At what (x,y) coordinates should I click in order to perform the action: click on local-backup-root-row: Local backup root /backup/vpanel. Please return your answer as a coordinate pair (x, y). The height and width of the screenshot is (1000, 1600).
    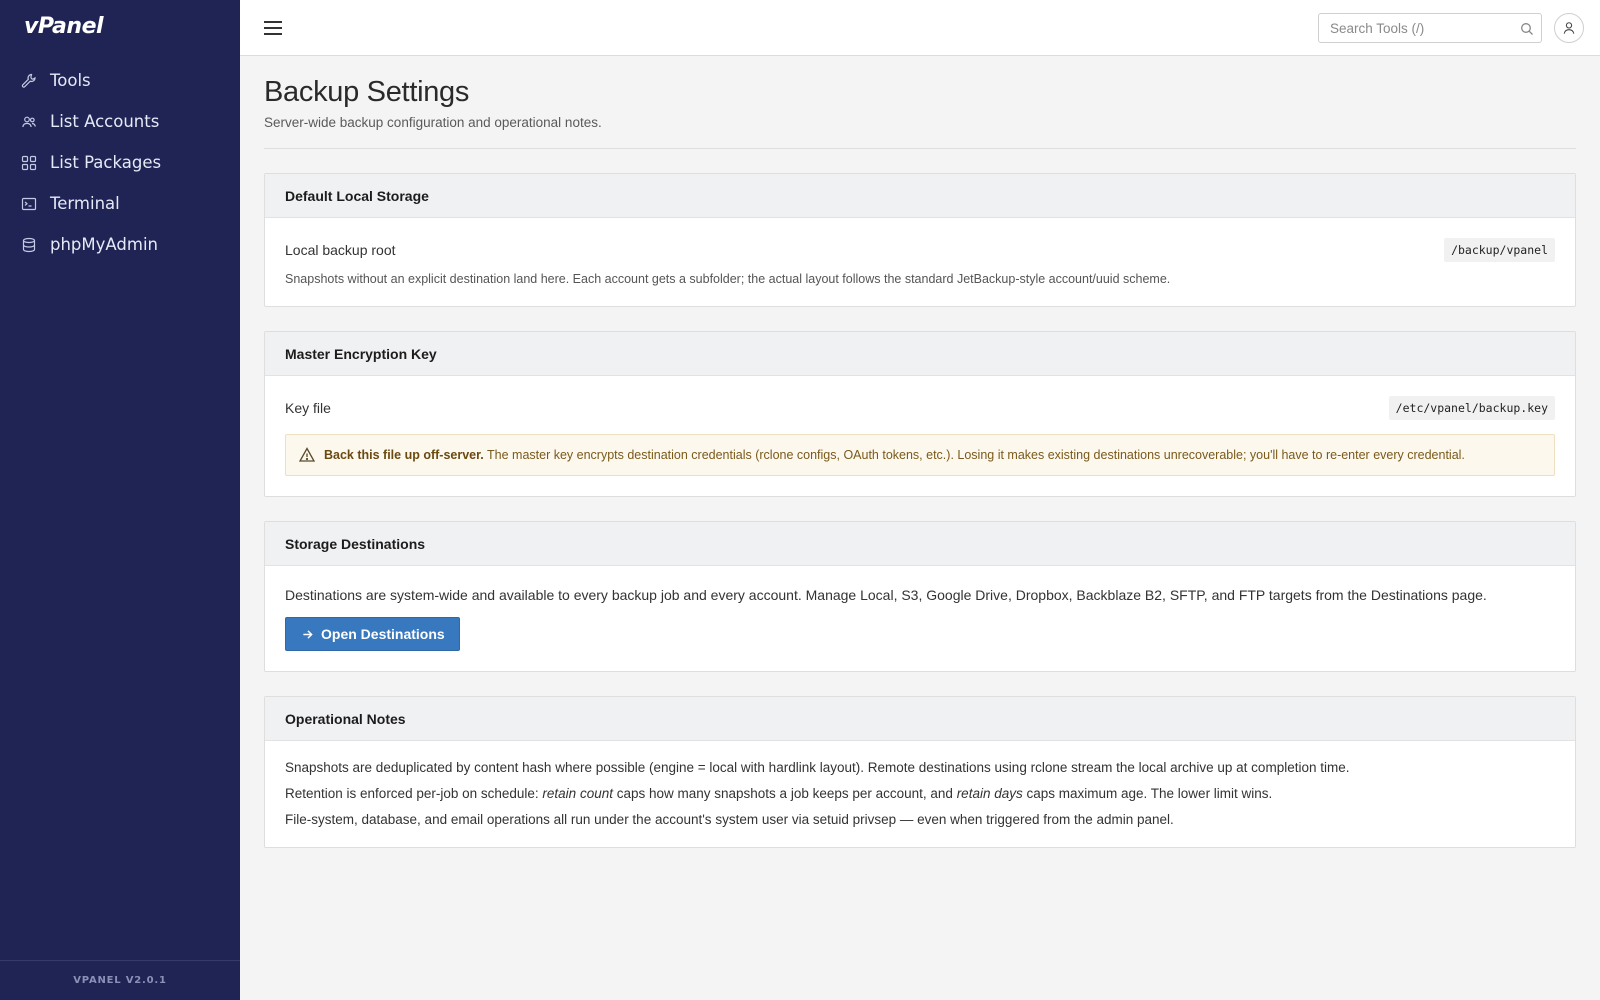
    Looking at the image, I should click on (920, 250).